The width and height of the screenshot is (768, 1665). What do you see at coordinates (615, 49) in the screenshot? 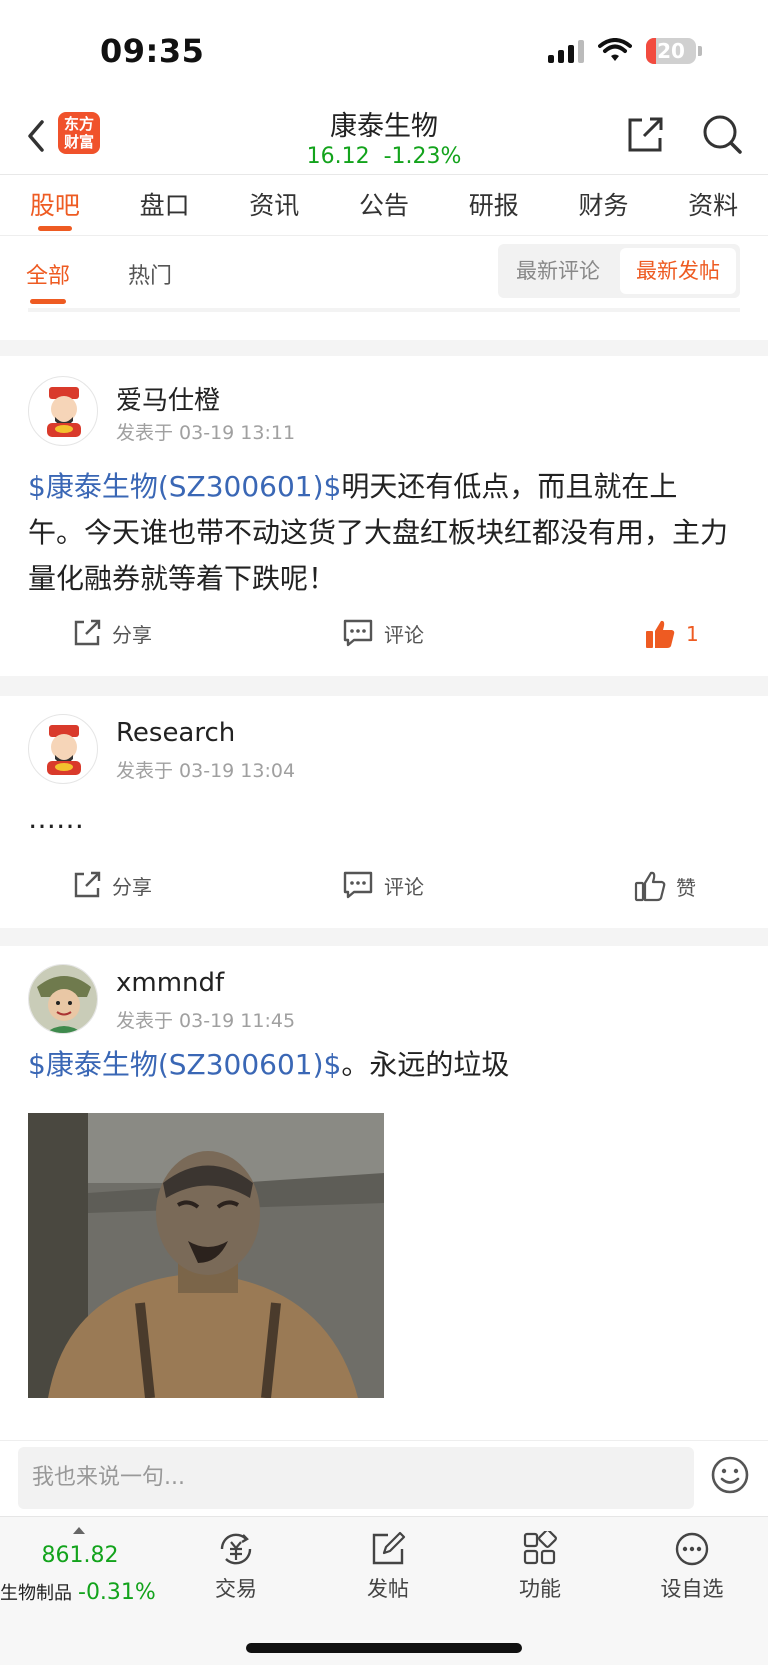
I see `wifi-icon` at bounding box center [615, 49].